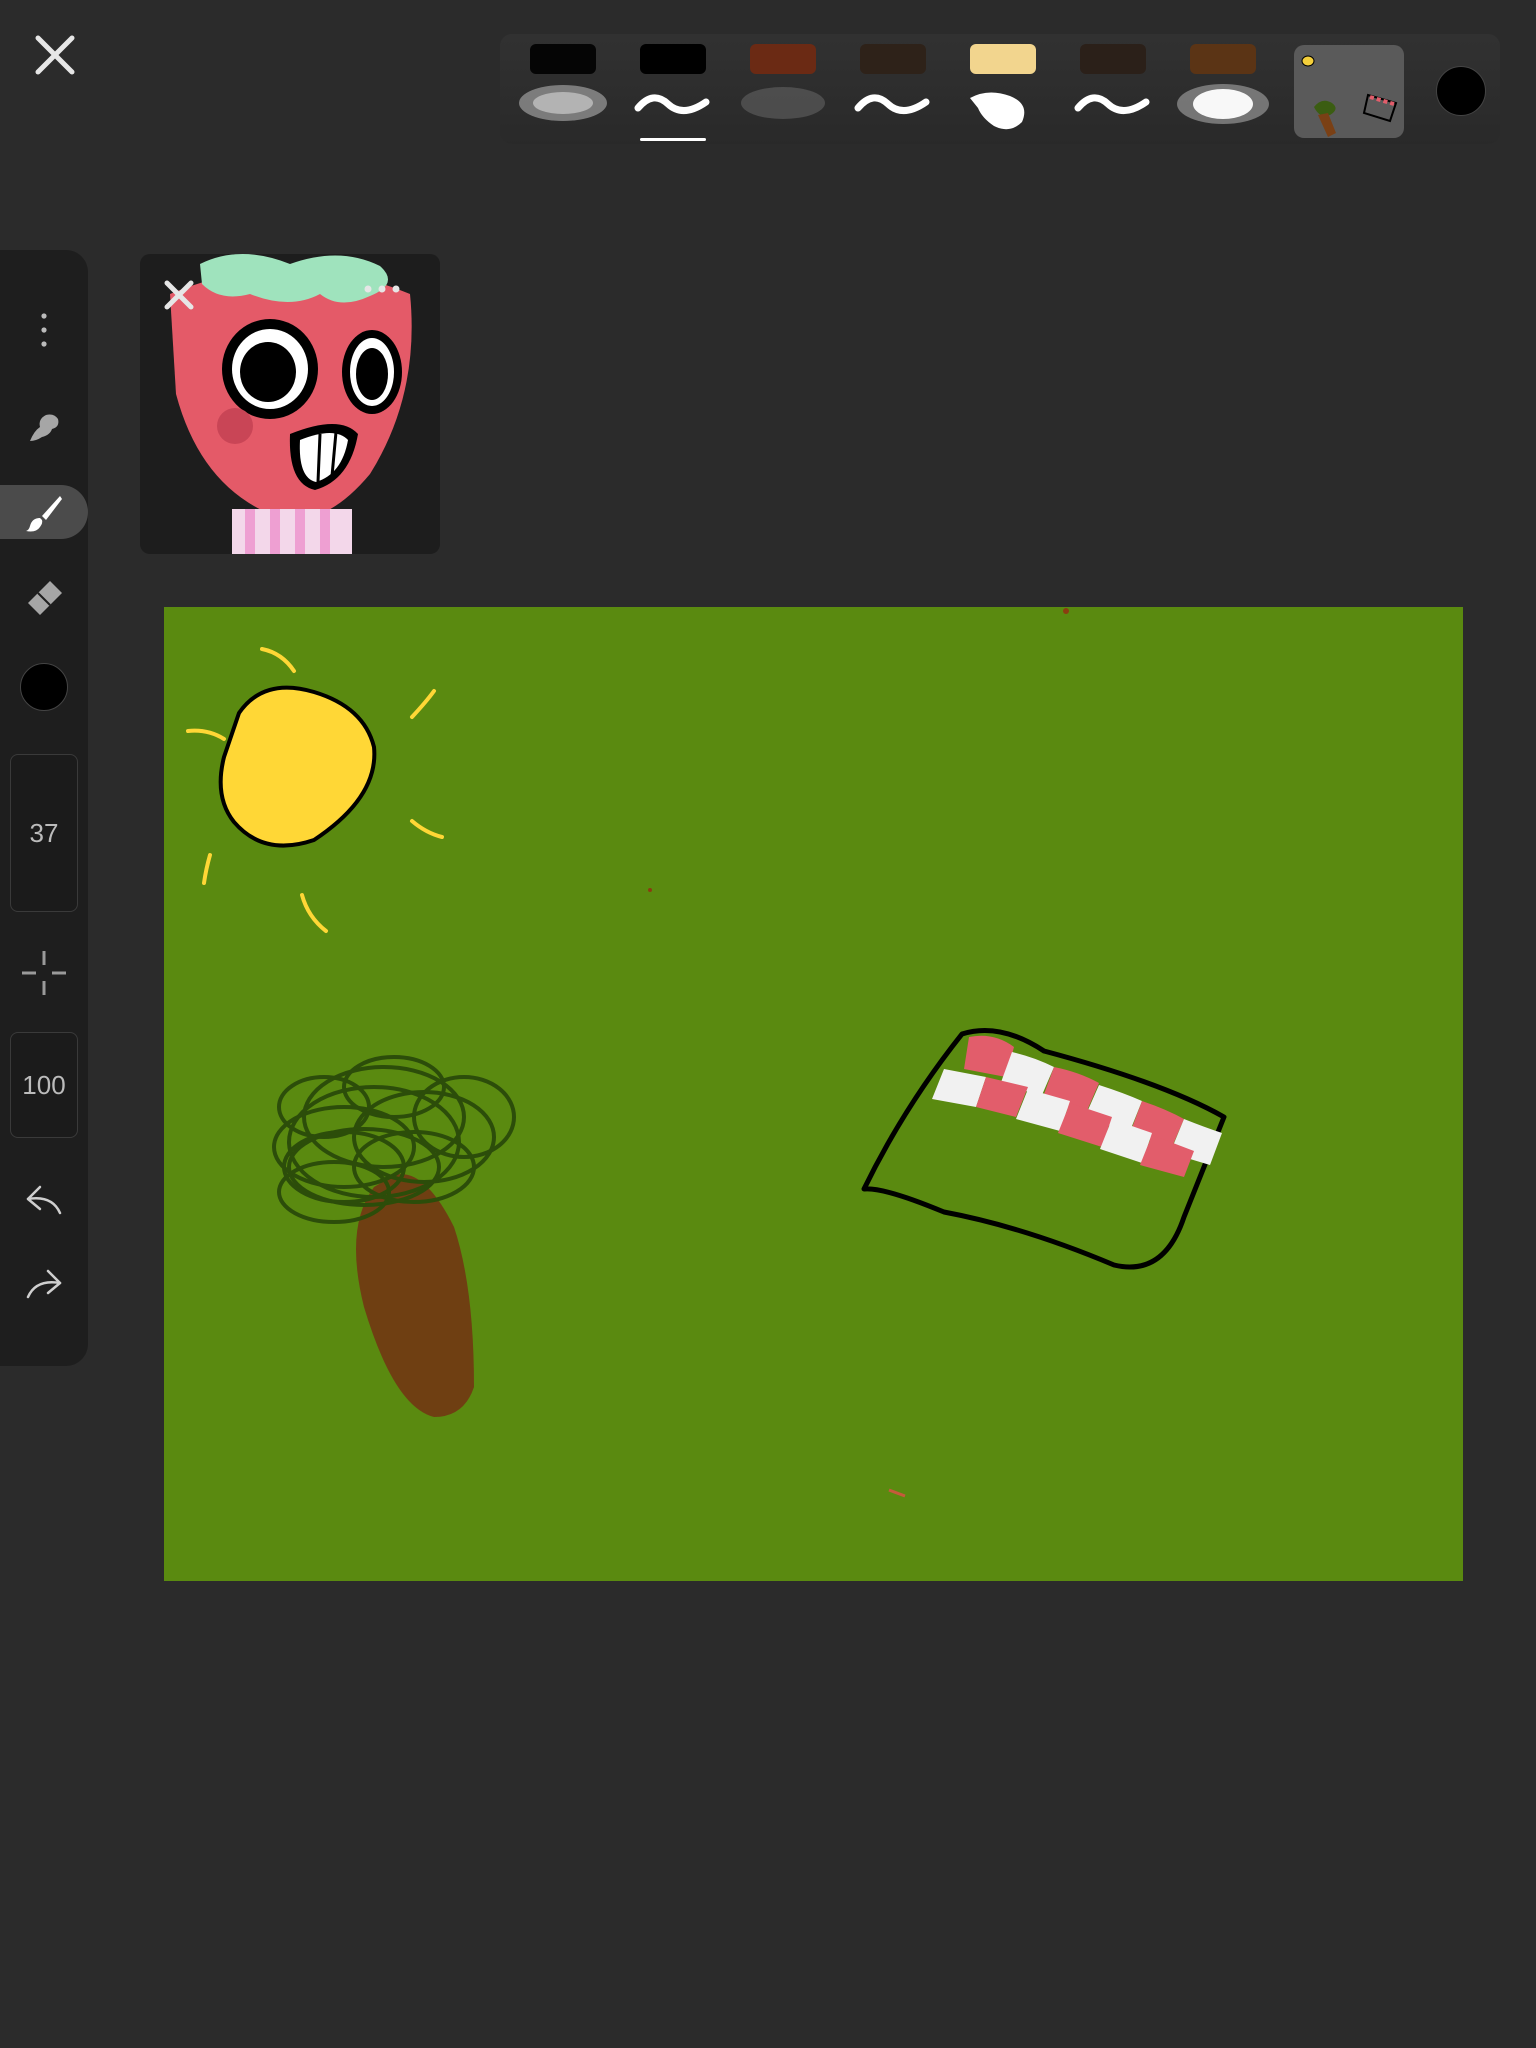 The image size is (1536, 2048). Describe the element at coordinates (382, 289) in the screenshot. I see `more-horizontal-icon` at that location.